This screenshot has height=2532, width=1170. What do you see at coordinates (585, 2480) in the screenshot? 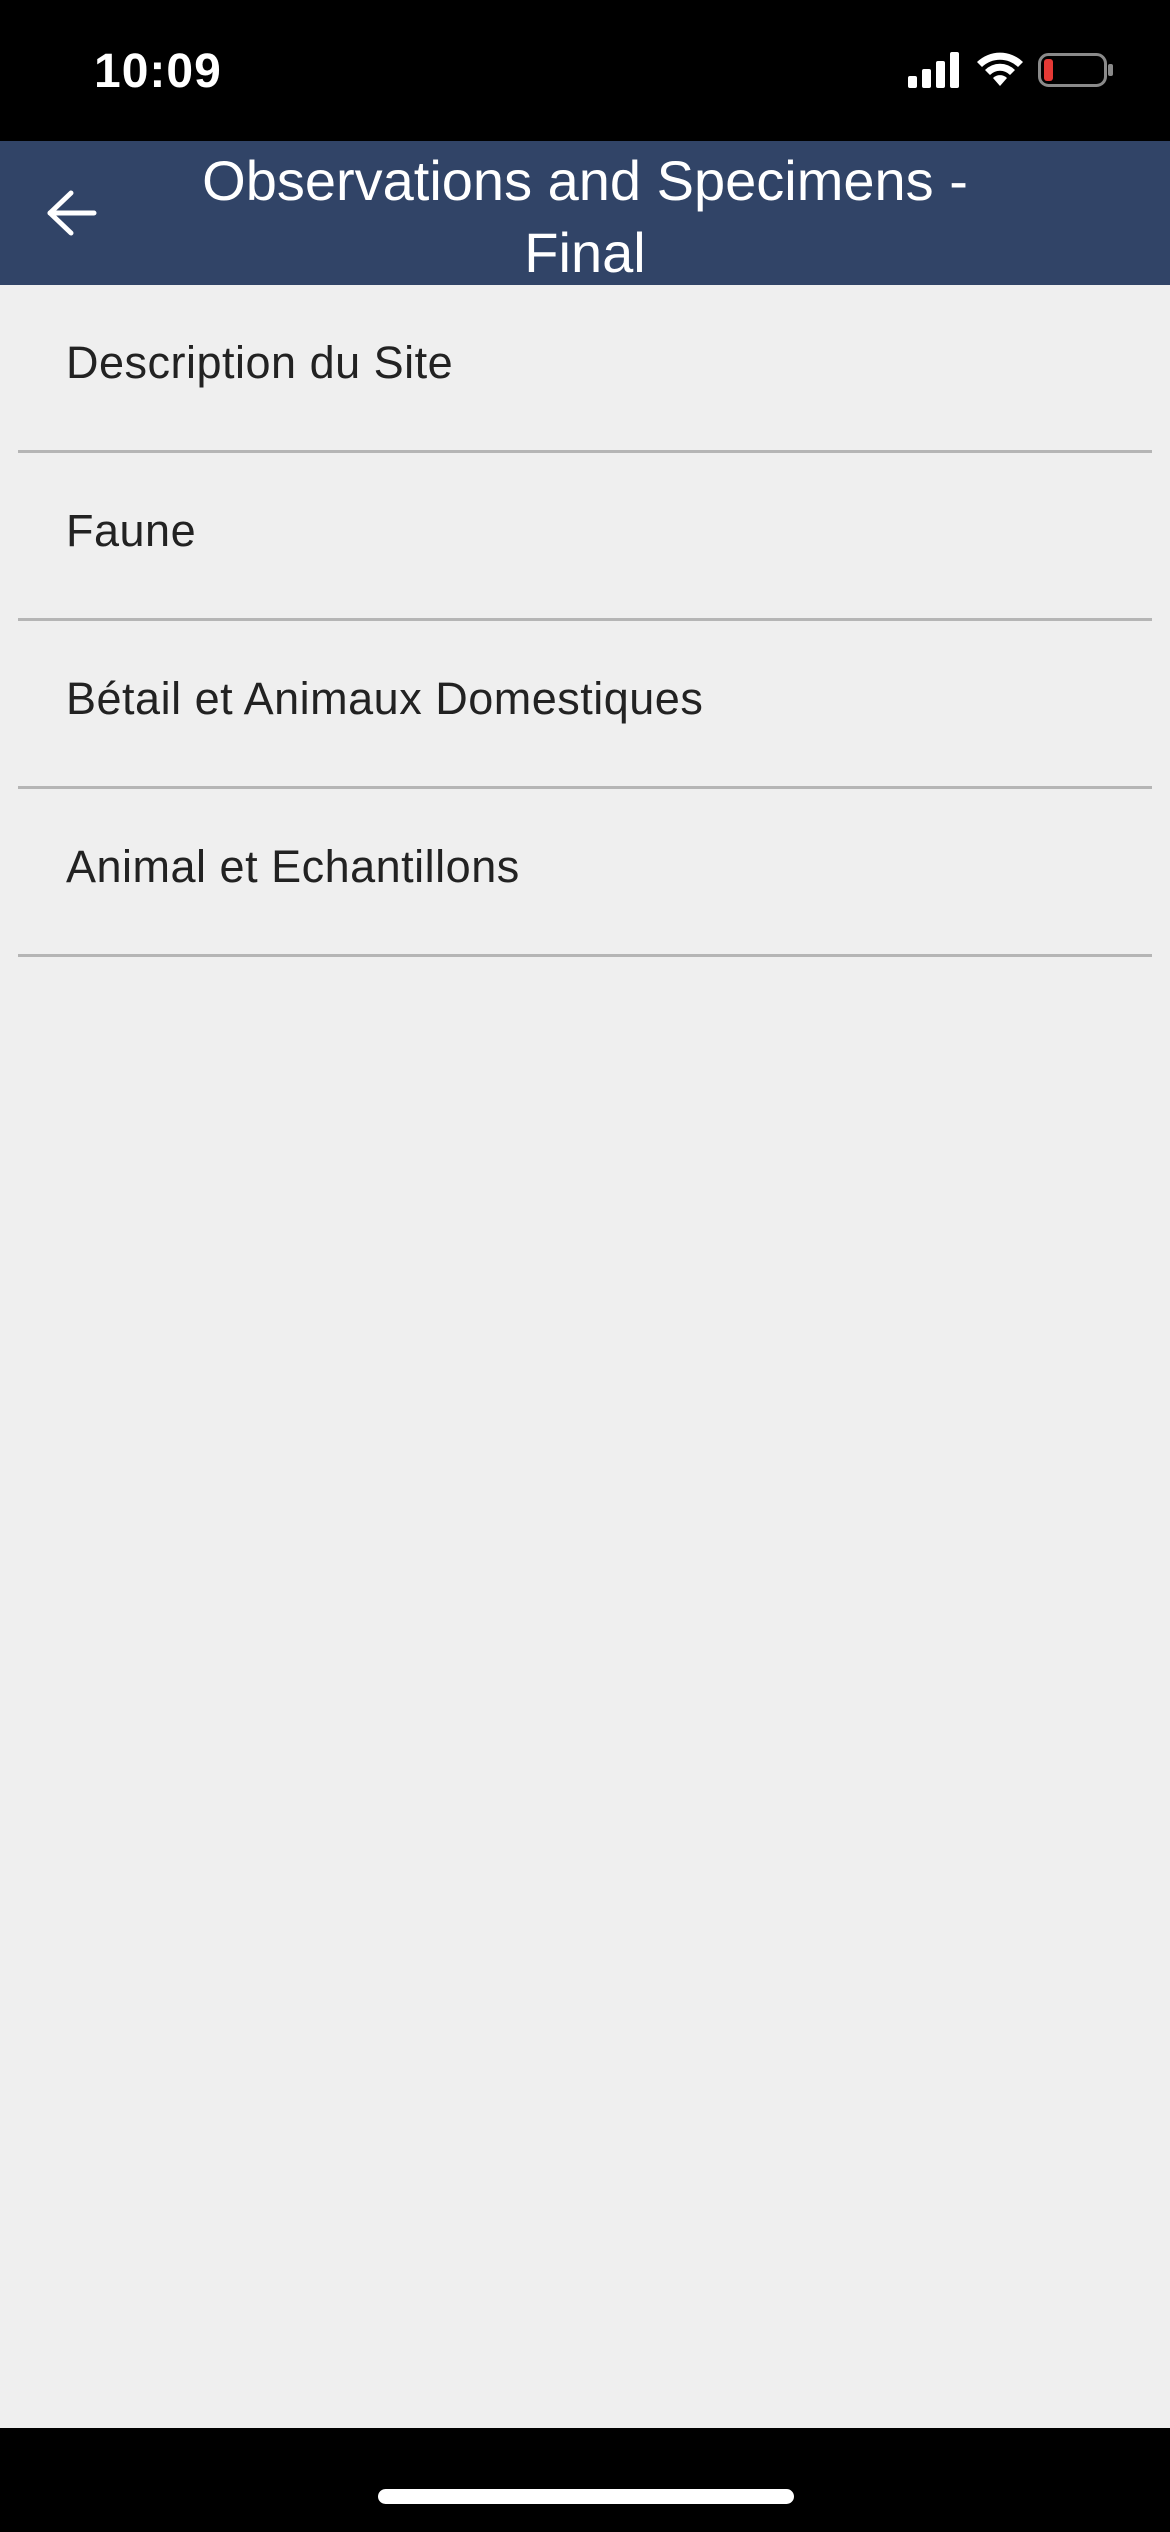
I see `bottom-bar` at bounding box center [585, 2480].